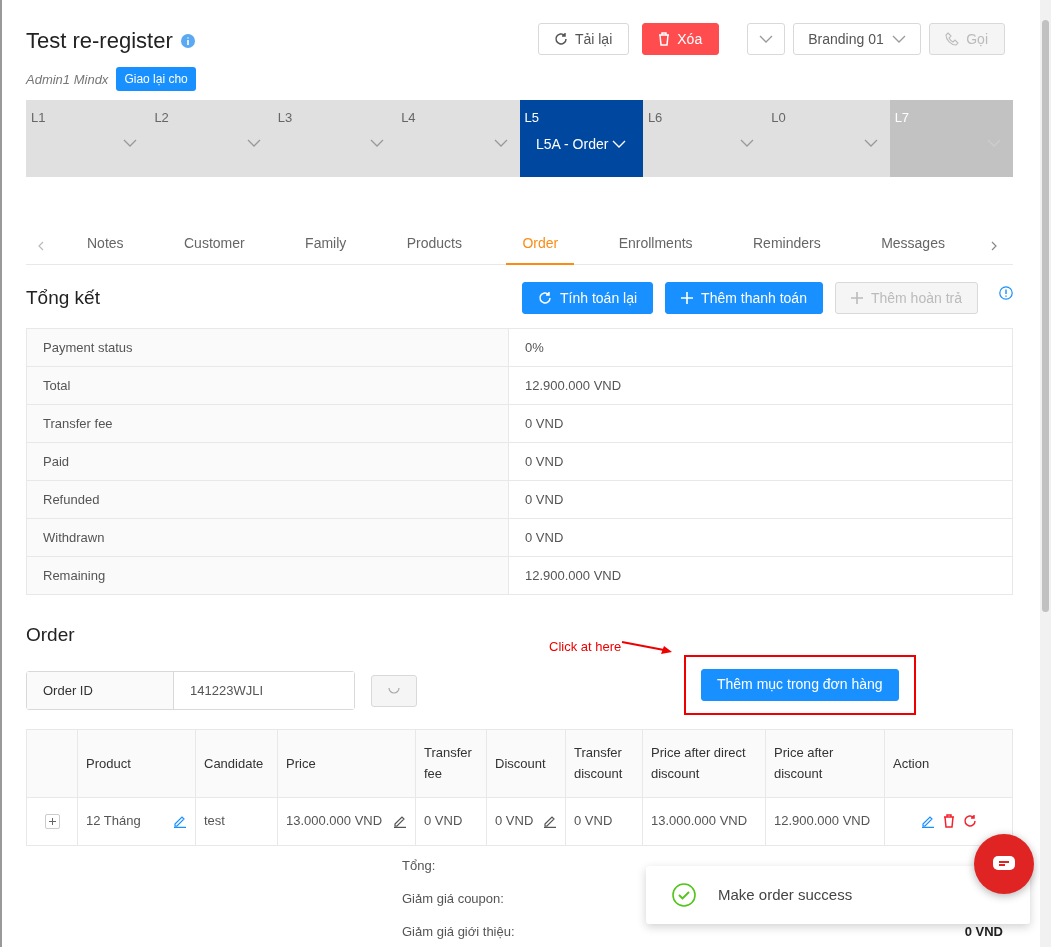 This screenshot has width=1051, height=947. Describe the element at coordinates (911, 763) in the screenshot. I see `column-header: Action` at that location.